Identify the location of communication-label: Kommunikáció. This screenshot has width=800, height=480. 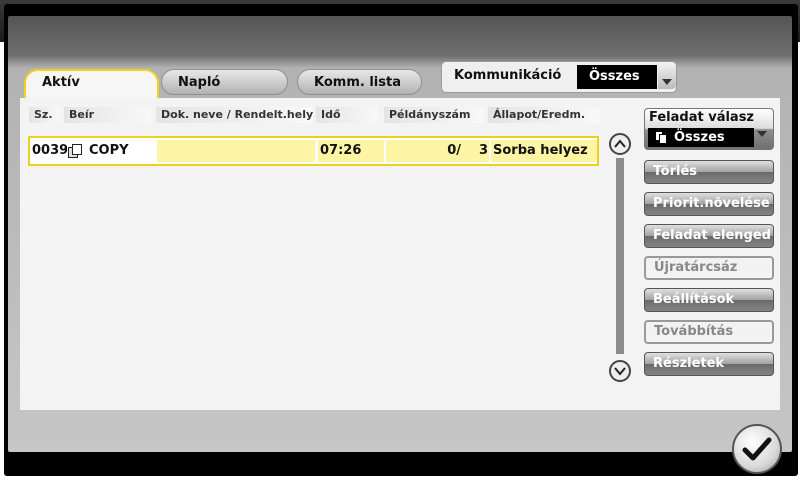
(508, 75).